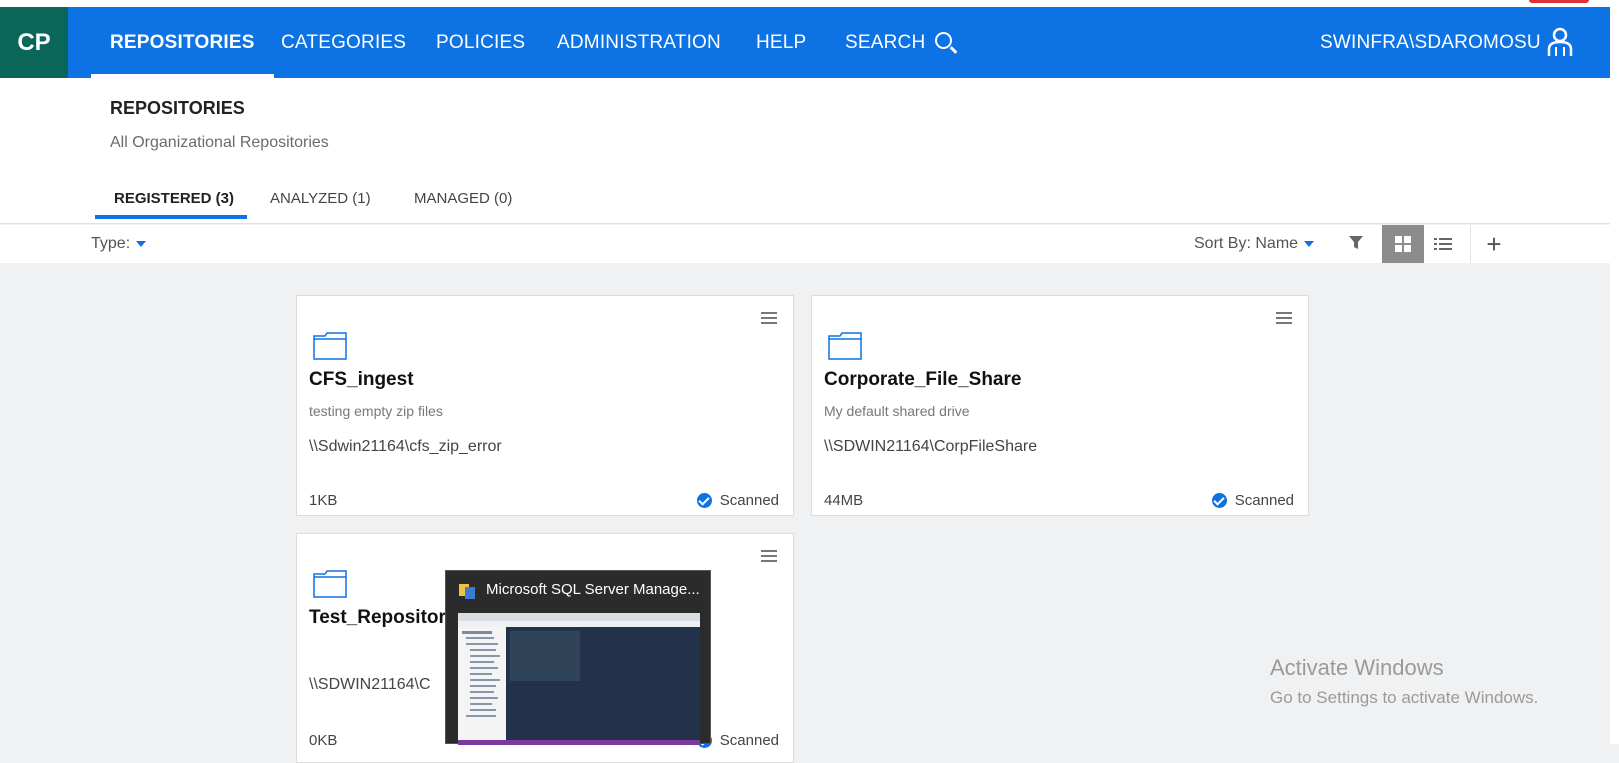 This screenshot has height=763, width=1619. I want to click on page-subtitle: All Organizational Repositories, so click(219, 142).